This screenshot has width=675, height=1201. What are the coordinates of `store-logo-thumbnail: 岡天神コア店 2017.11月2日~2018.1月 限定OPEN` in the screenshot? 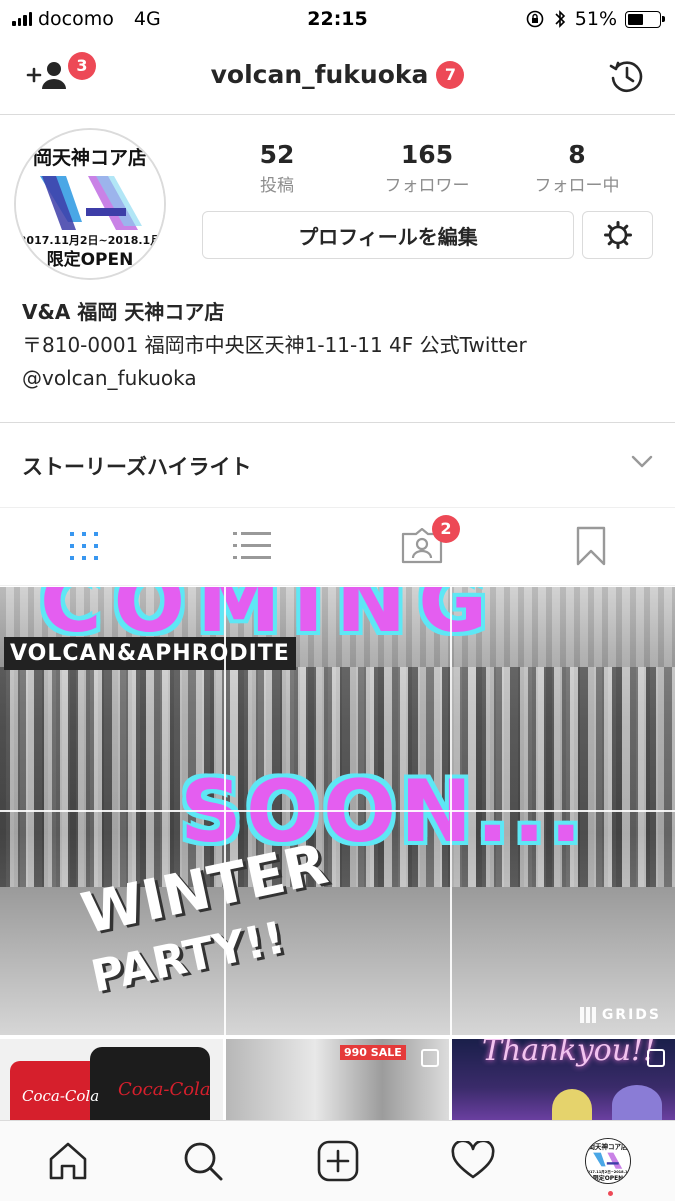 It's located at (607, 1161).